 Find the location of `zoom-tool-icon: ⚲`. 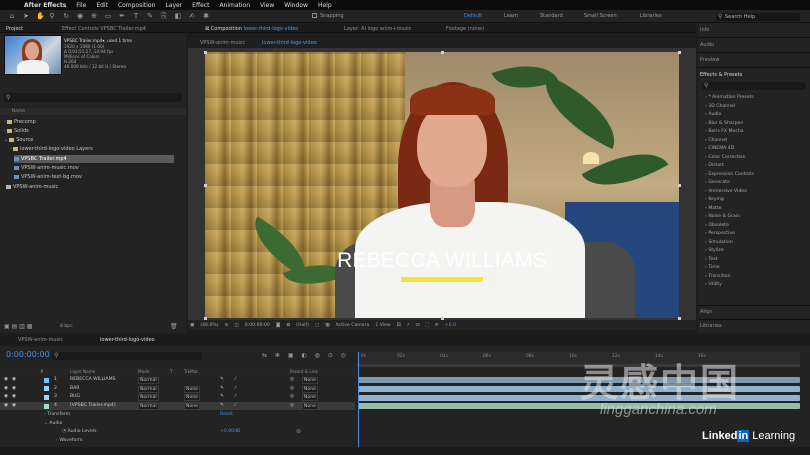

zoom-tool-icon: ⚲ is located at coordinates (52, 16).